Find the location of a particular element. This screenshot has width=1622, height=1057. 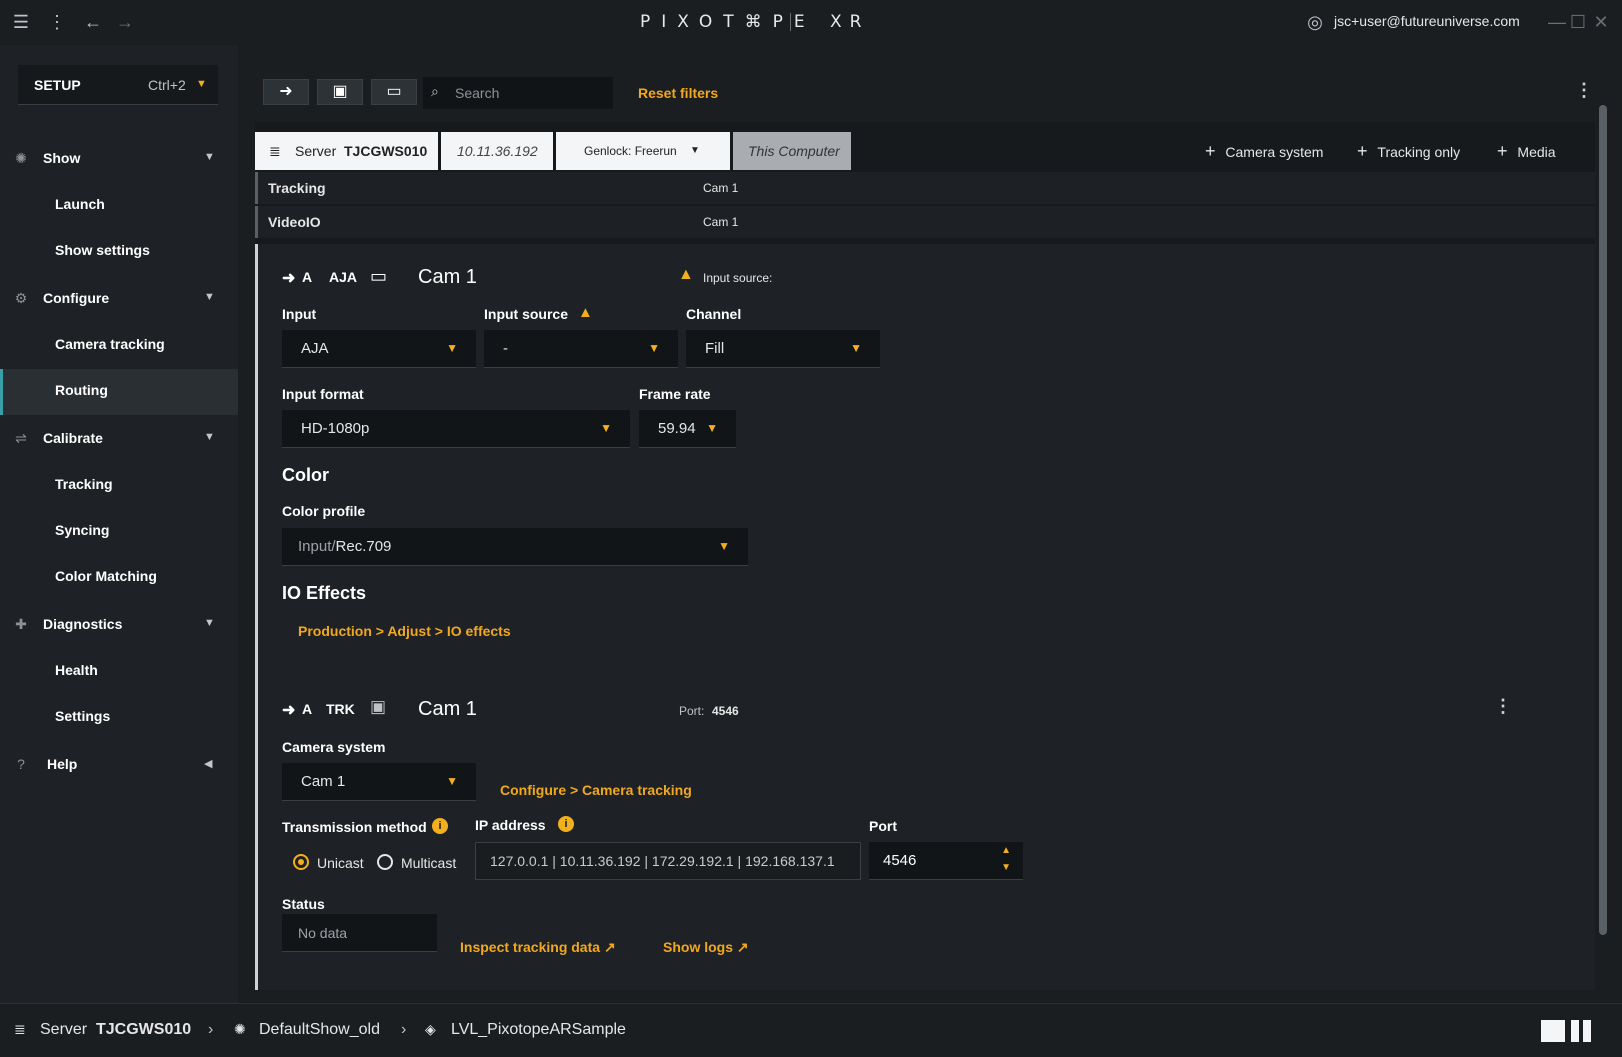

port-stepper: 4546 ▲ ▼ is located at coordinates (946, 861).